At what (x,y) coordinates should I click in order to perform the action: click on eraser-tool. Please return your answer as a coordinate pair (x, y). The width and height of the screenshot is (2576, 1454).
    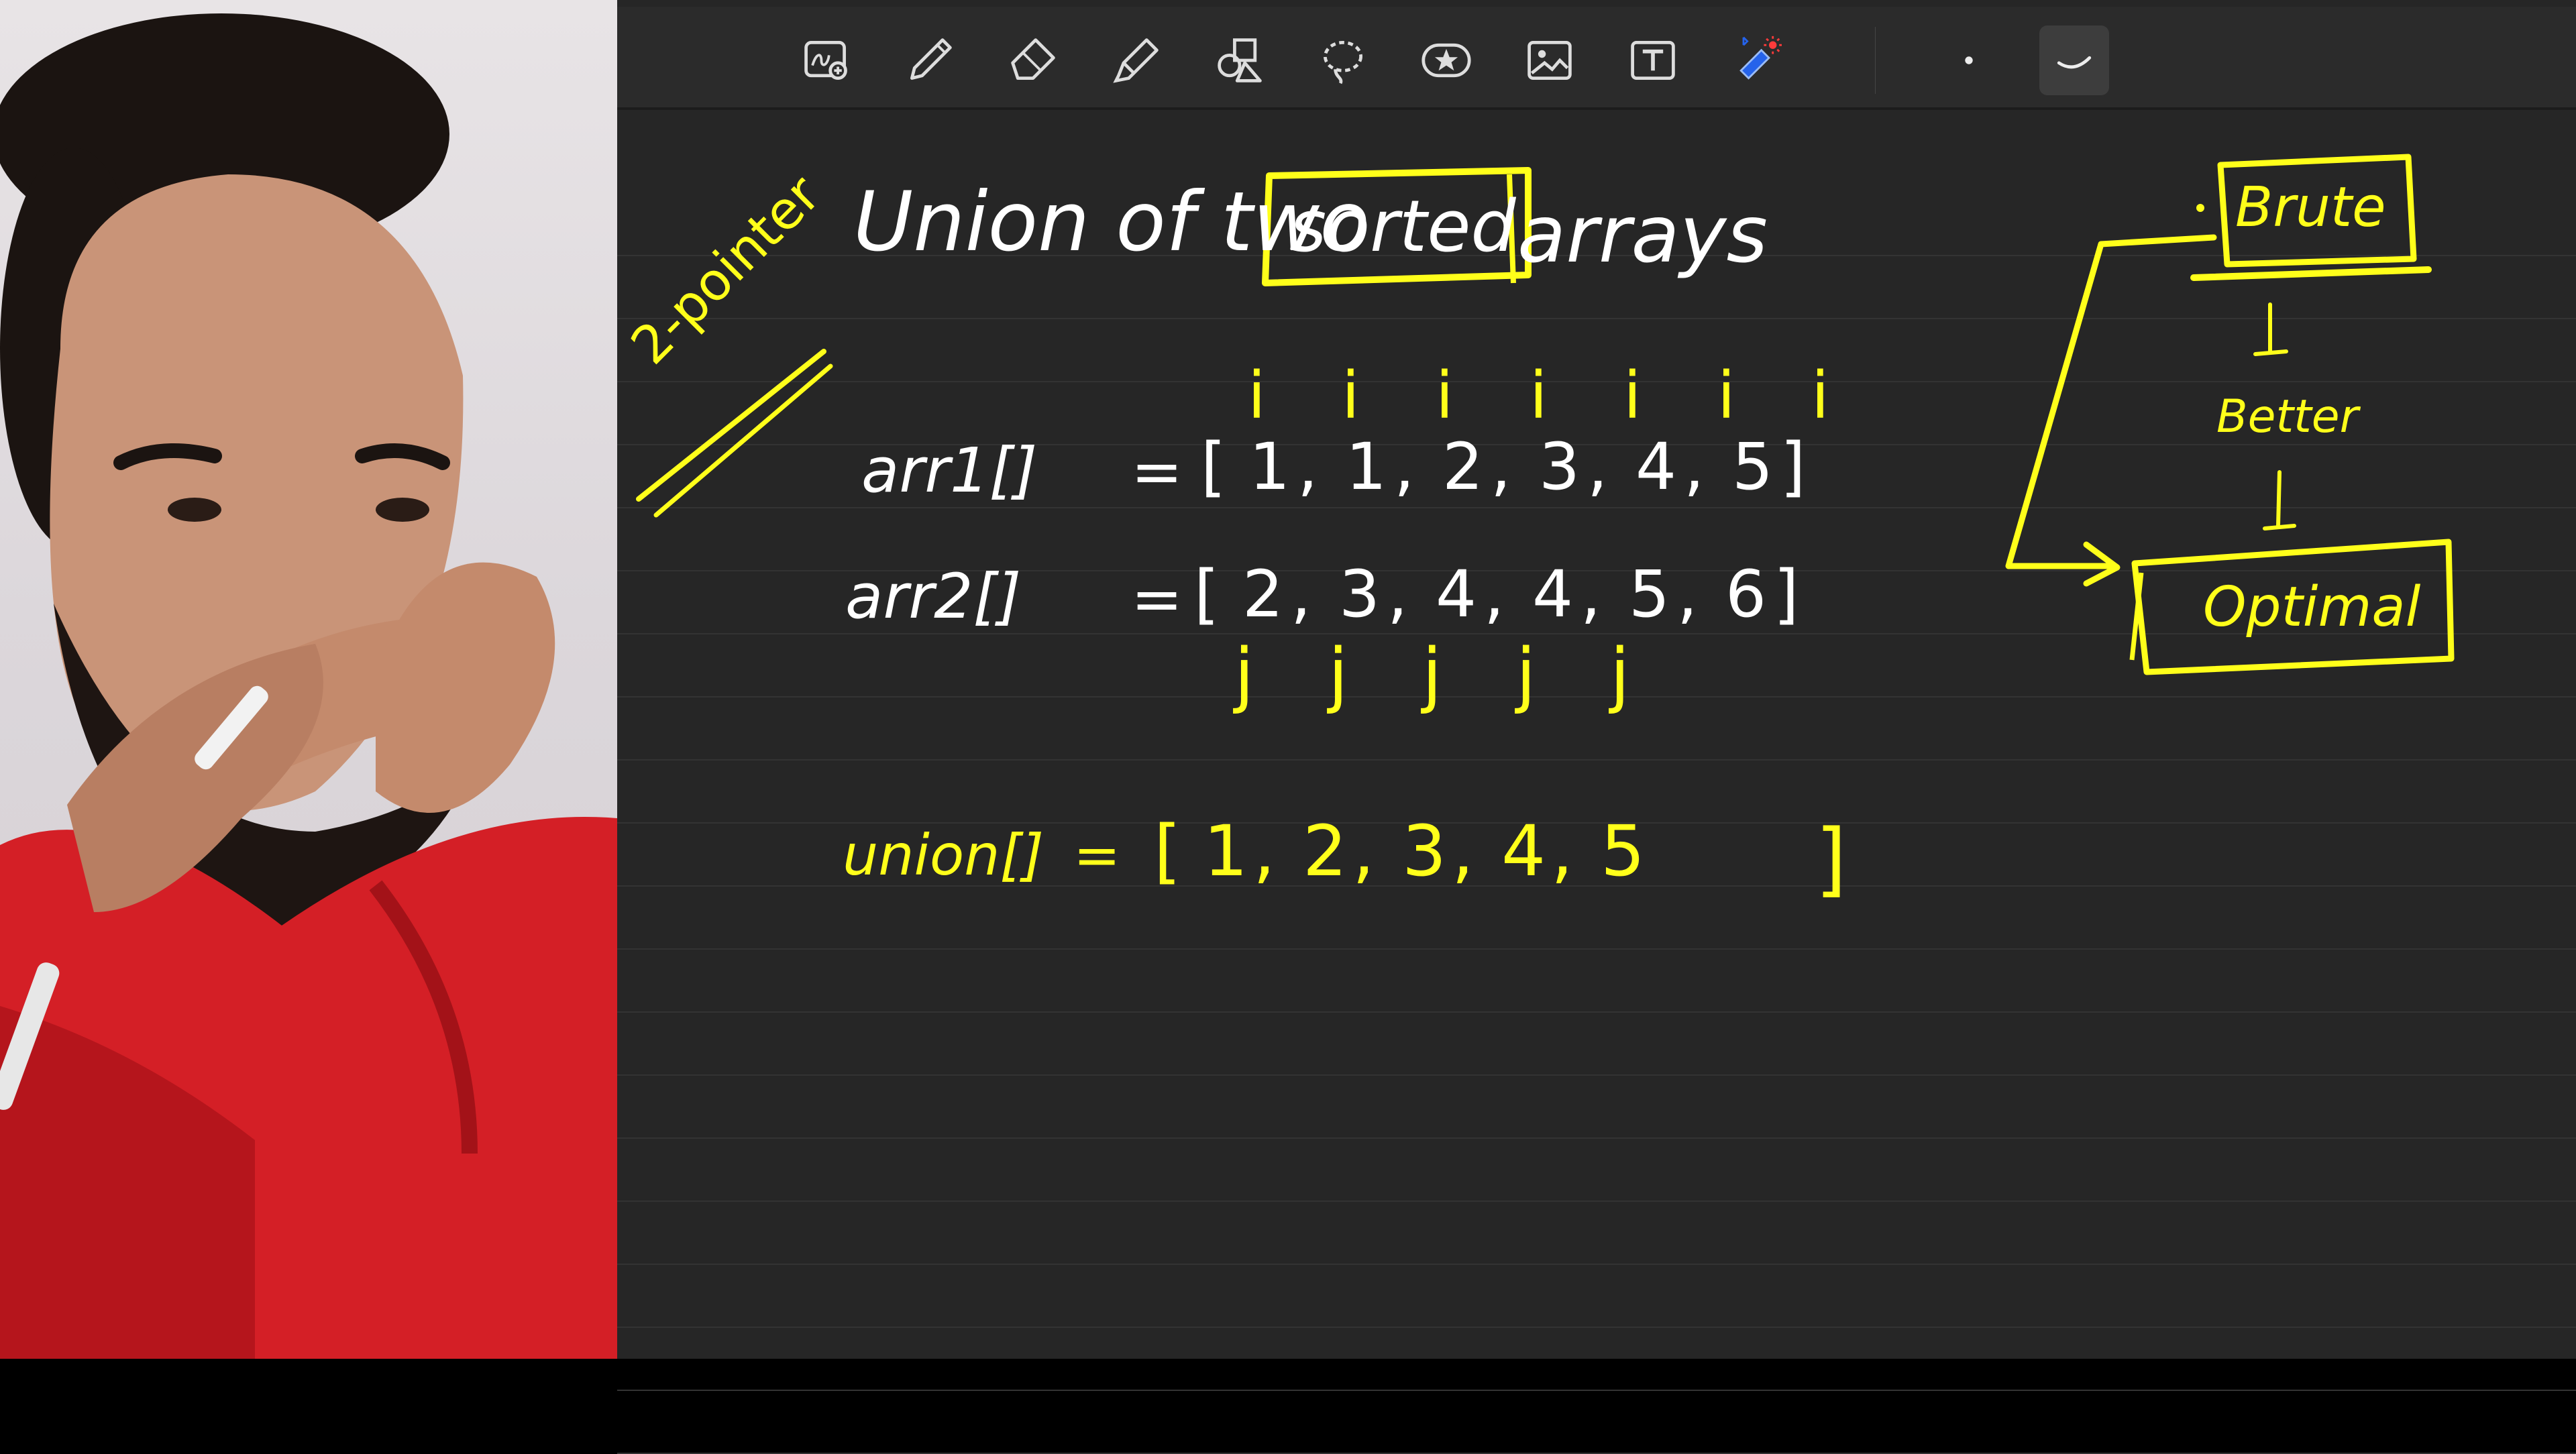
    Looking at the image, I should click on (1033, 60).